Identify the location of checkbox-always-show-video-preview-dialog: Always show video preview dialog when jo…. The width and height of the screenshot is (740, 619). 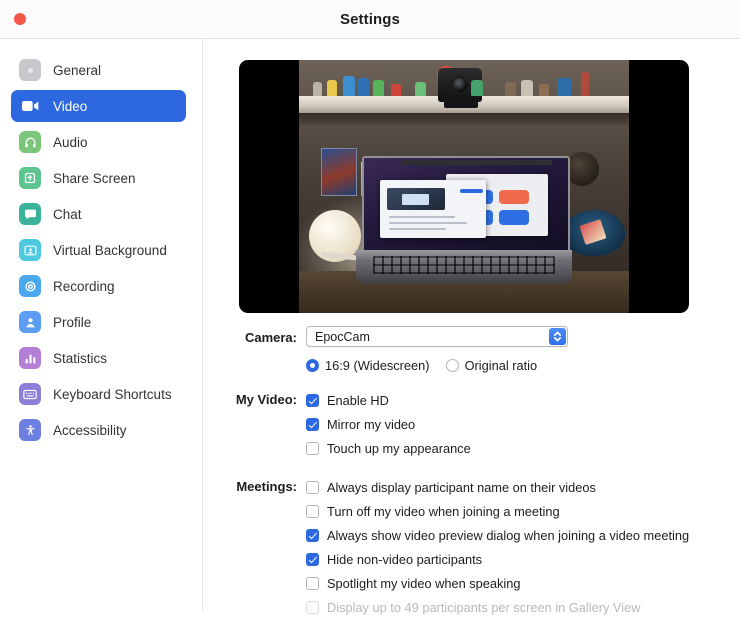
(523, 535).